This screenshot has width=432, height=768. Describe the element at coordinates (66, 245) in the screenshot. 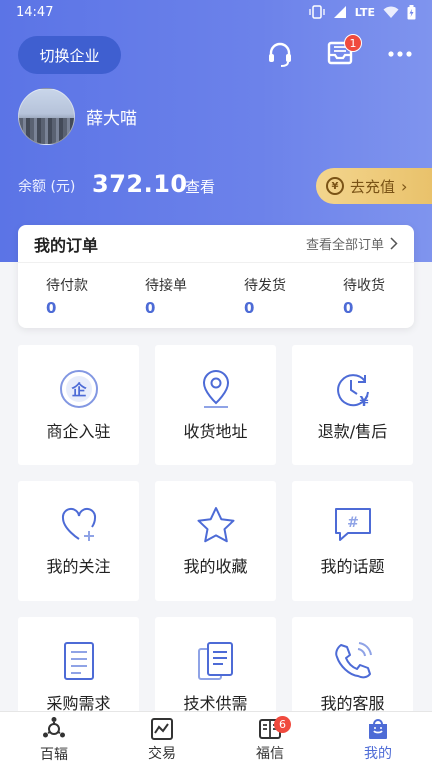

I see `order-title: 我的订单` at that location.